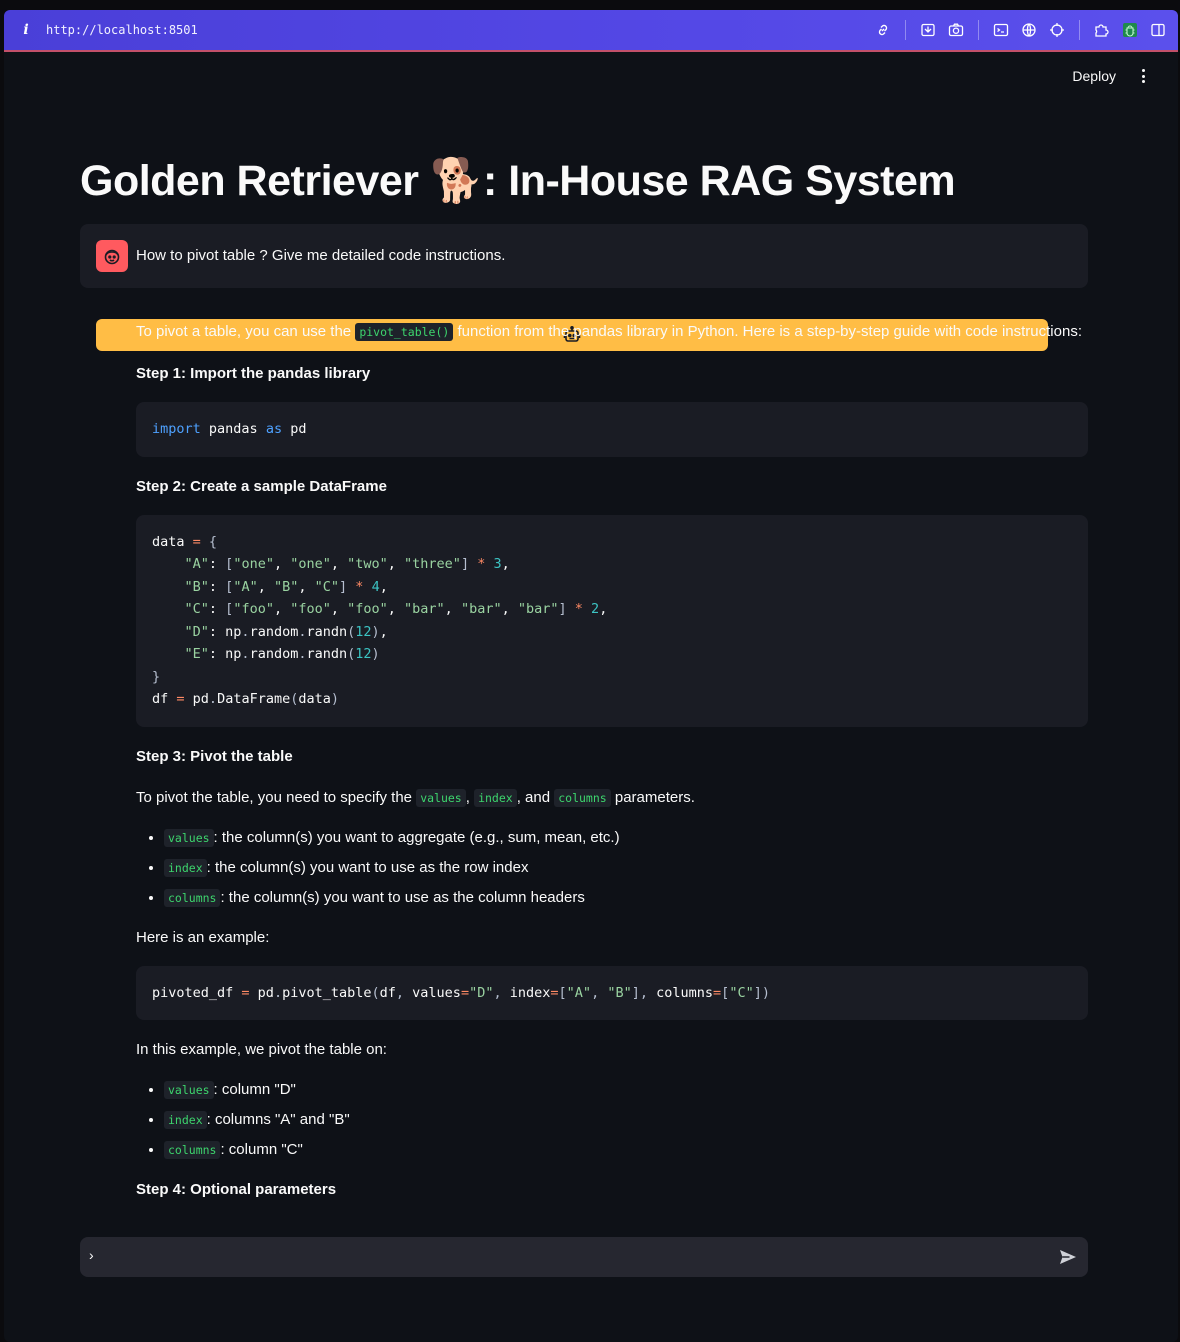  I want to click on sidebar-toggle-icon, so click(1158, 30).